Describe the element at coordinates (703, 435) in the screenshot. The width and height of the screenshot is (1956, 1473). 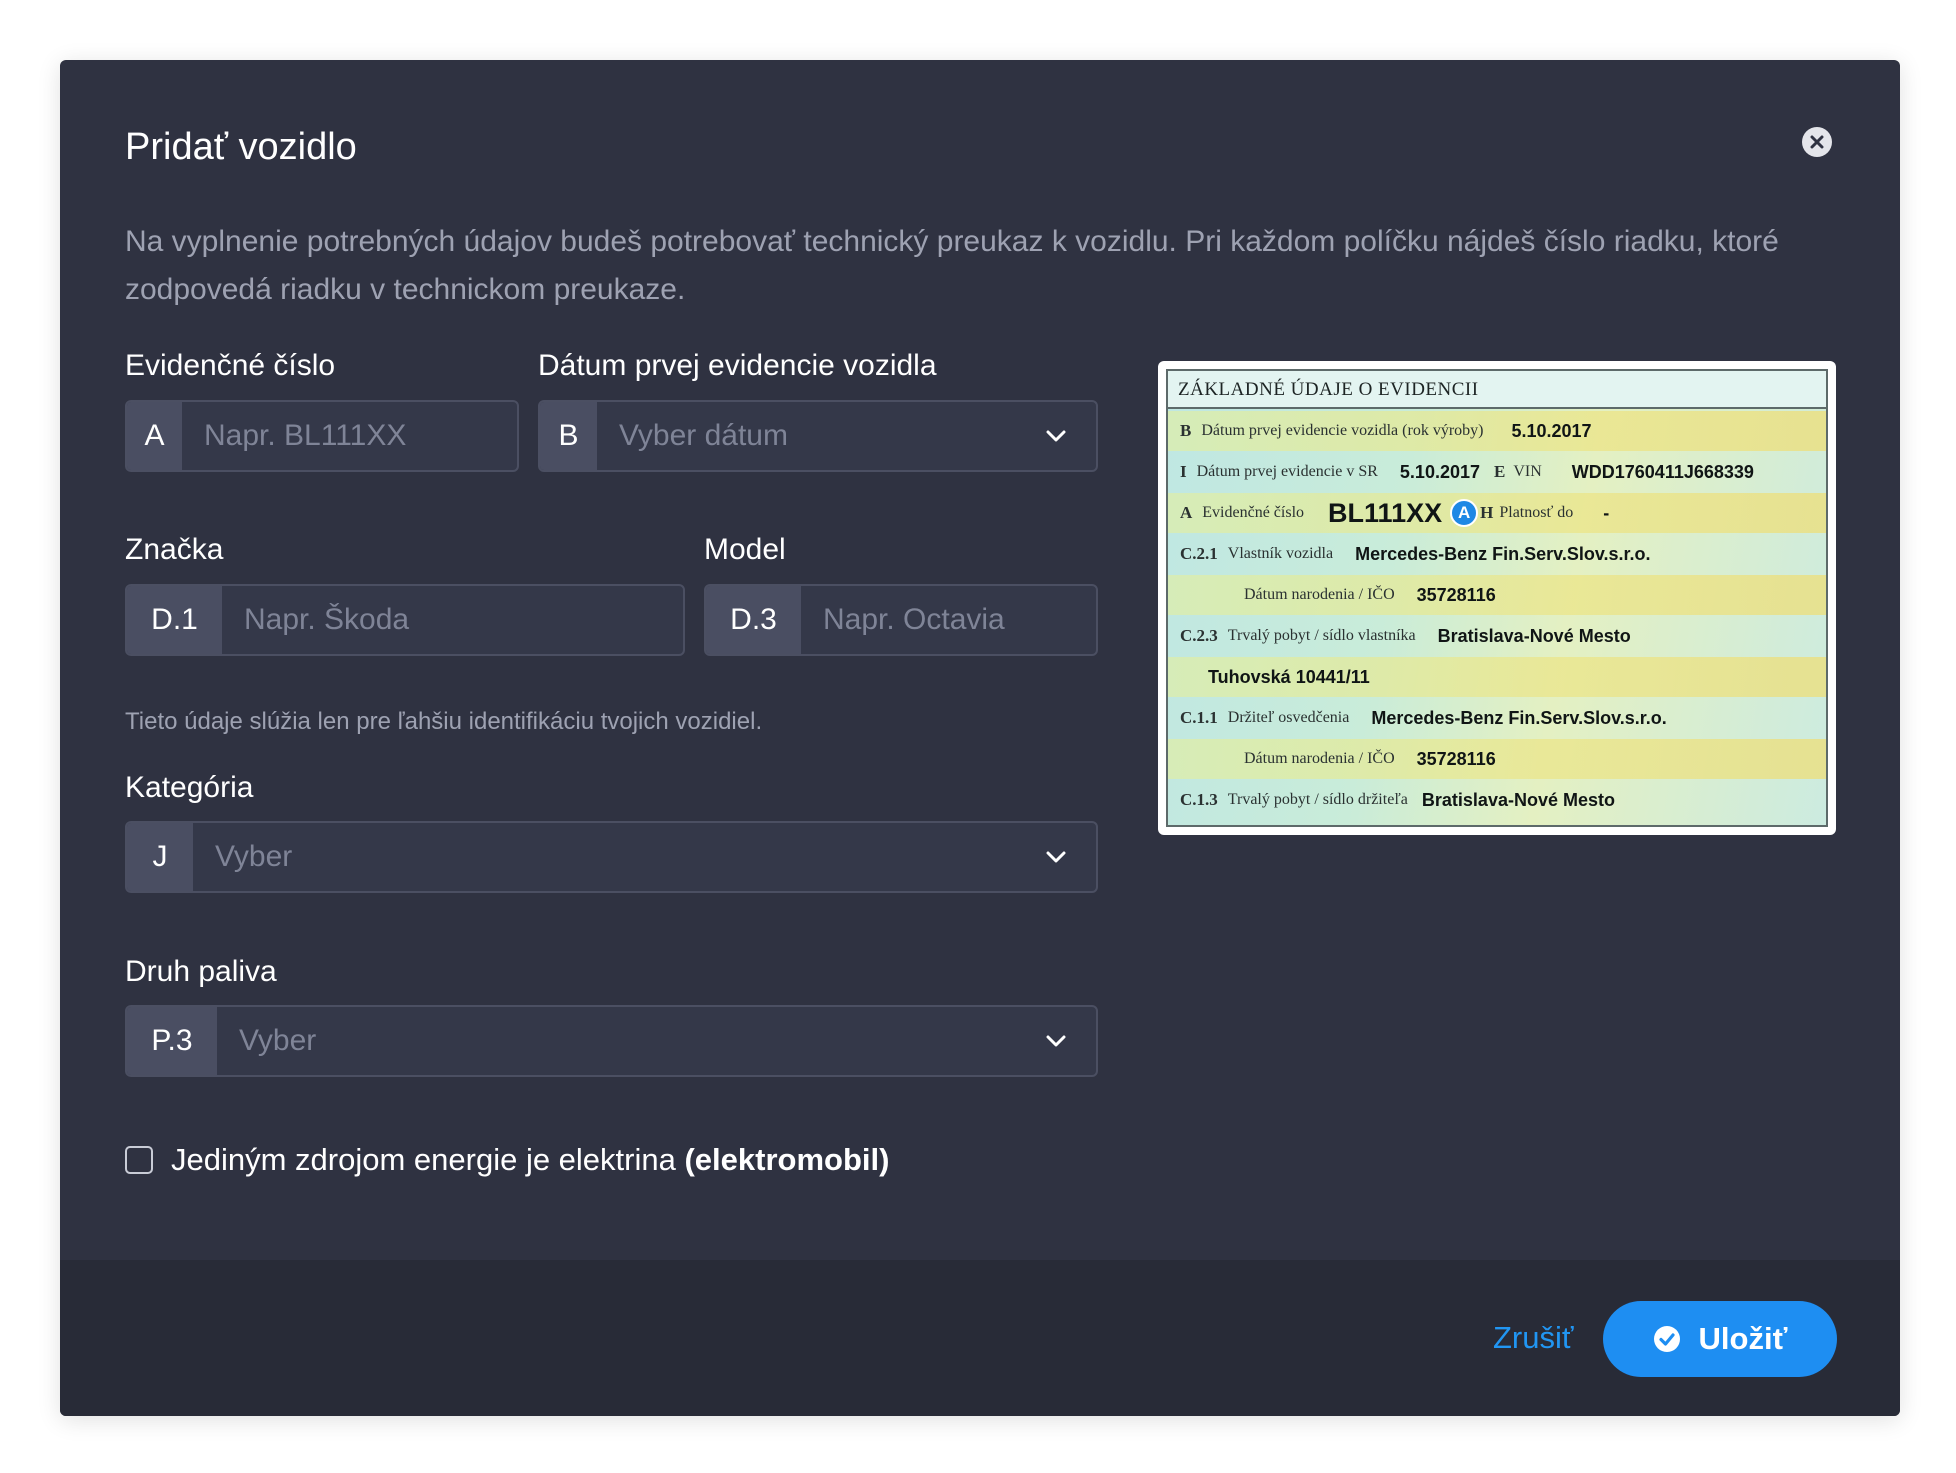
I see `first-registration-placeholder: Vyber dátum` at that location.